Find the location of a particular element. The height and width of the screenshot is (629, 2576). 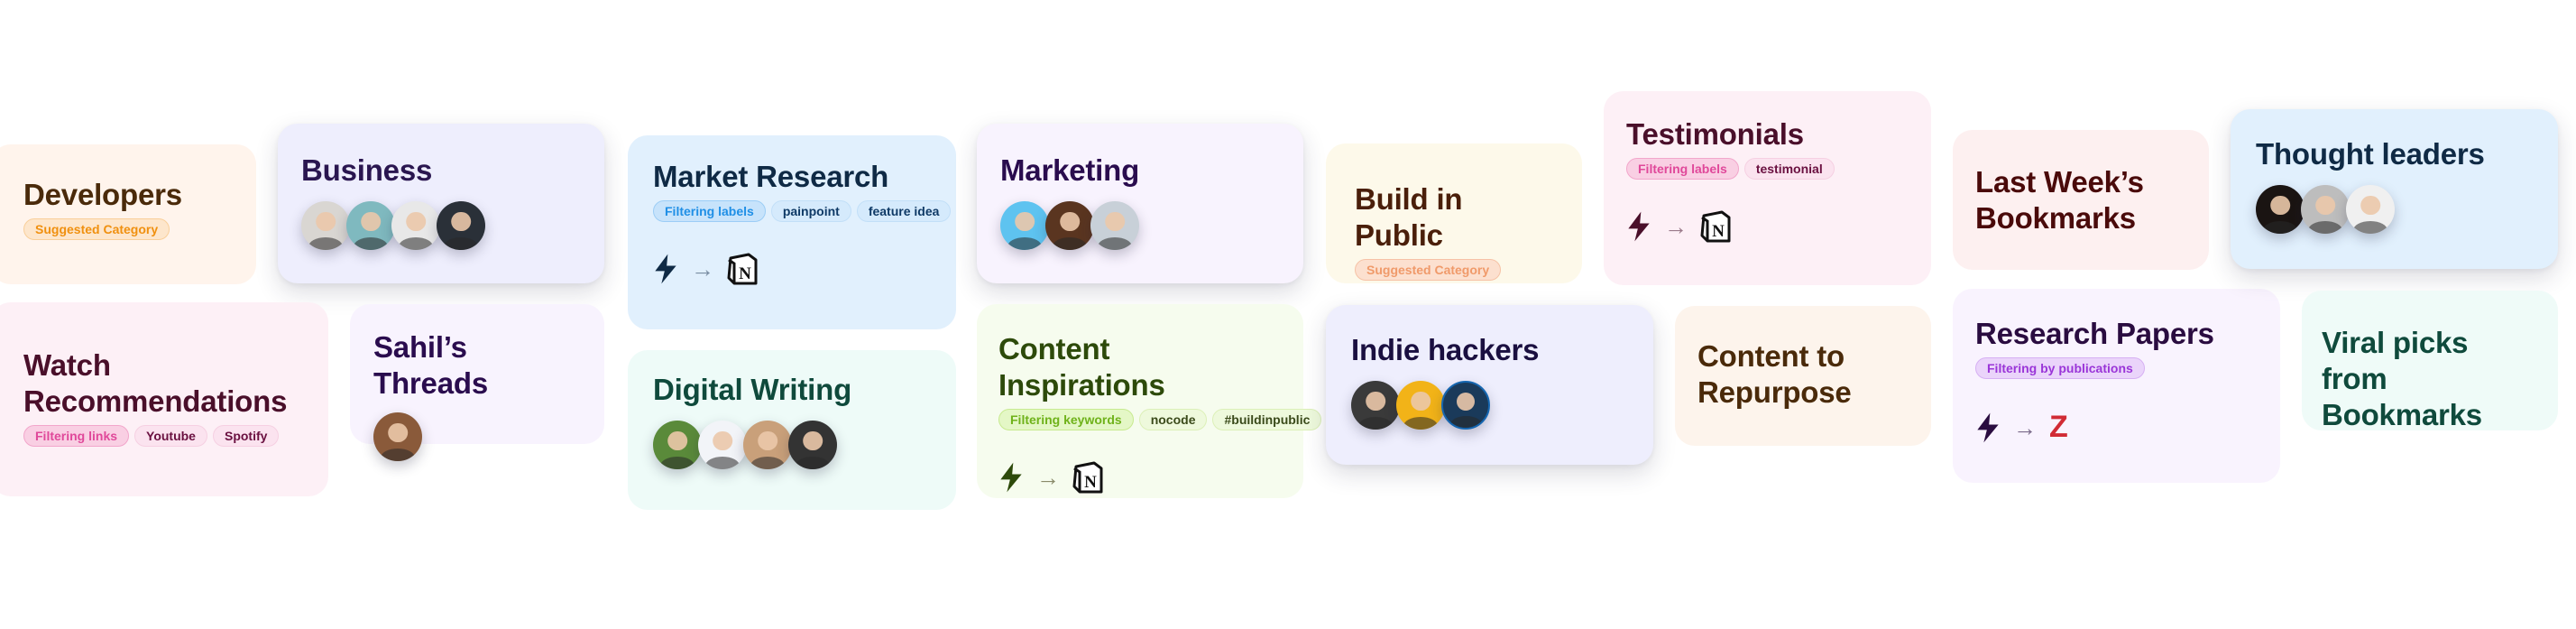

category-card-sahils-threads: Sahil’s Threads is located at coordinates (477, 382).